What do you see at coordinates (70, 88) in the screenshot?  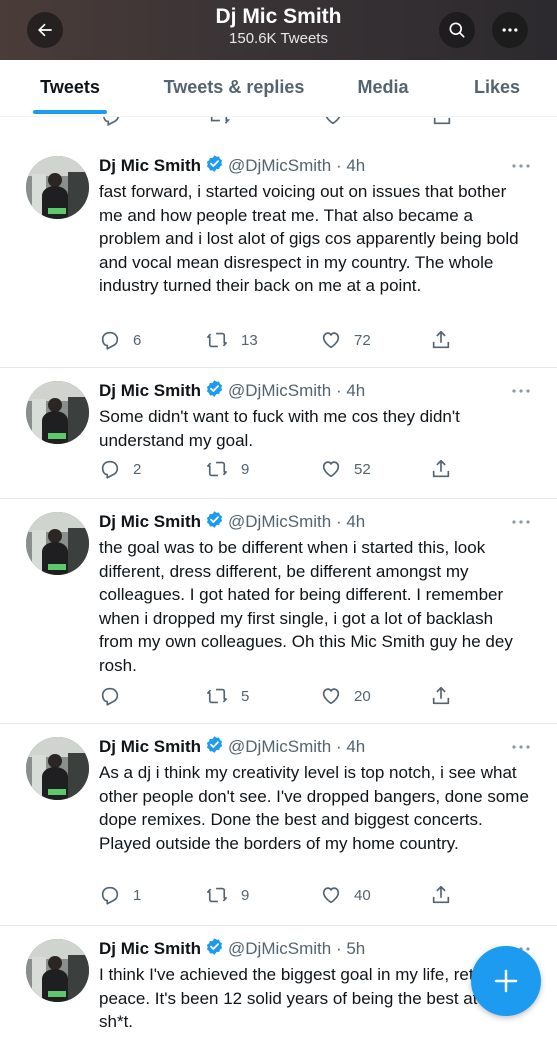 I see `tab-tweets: Tweets` at bounding box center [70, 88].